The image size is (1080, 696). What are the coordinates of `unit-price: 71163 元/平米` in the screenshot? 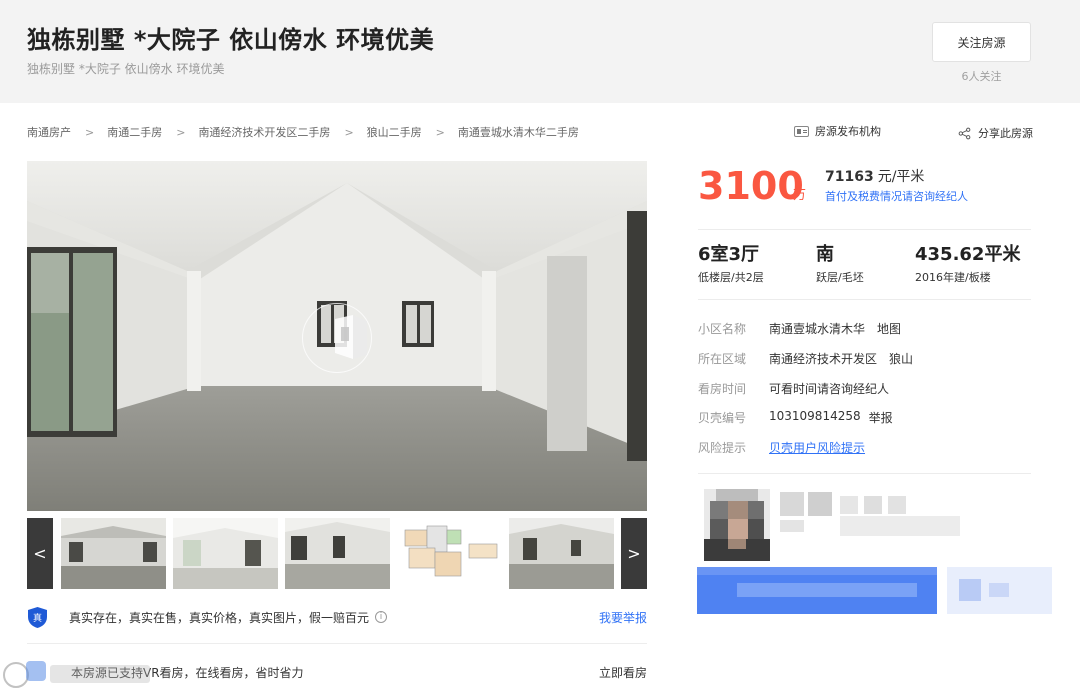 It's located at (874, 176).